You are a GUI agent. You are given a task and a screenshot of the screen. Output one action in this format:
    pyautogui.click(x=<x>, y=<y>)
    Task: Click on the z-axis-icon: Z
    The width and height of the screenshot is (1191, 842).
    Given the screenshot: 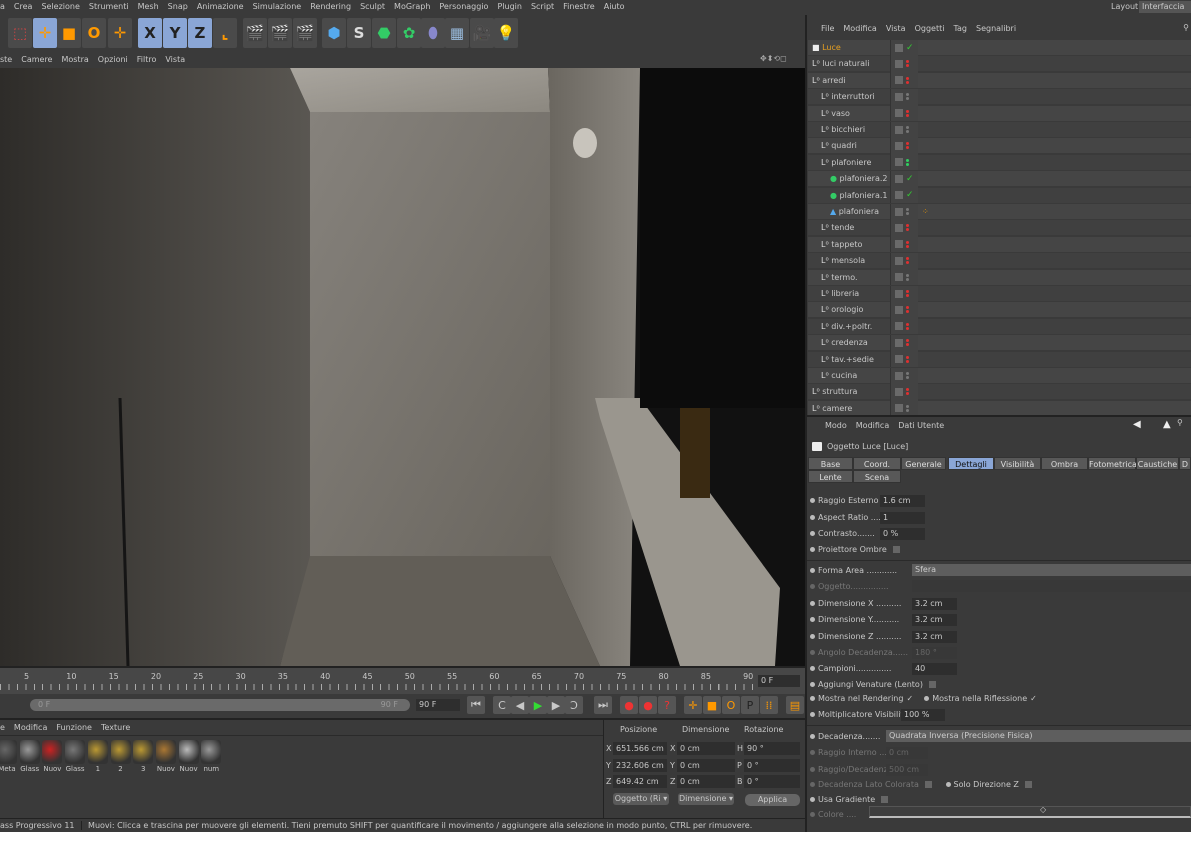 What is the action you would take?
    pyautogui.click(x=200, y=33)
    